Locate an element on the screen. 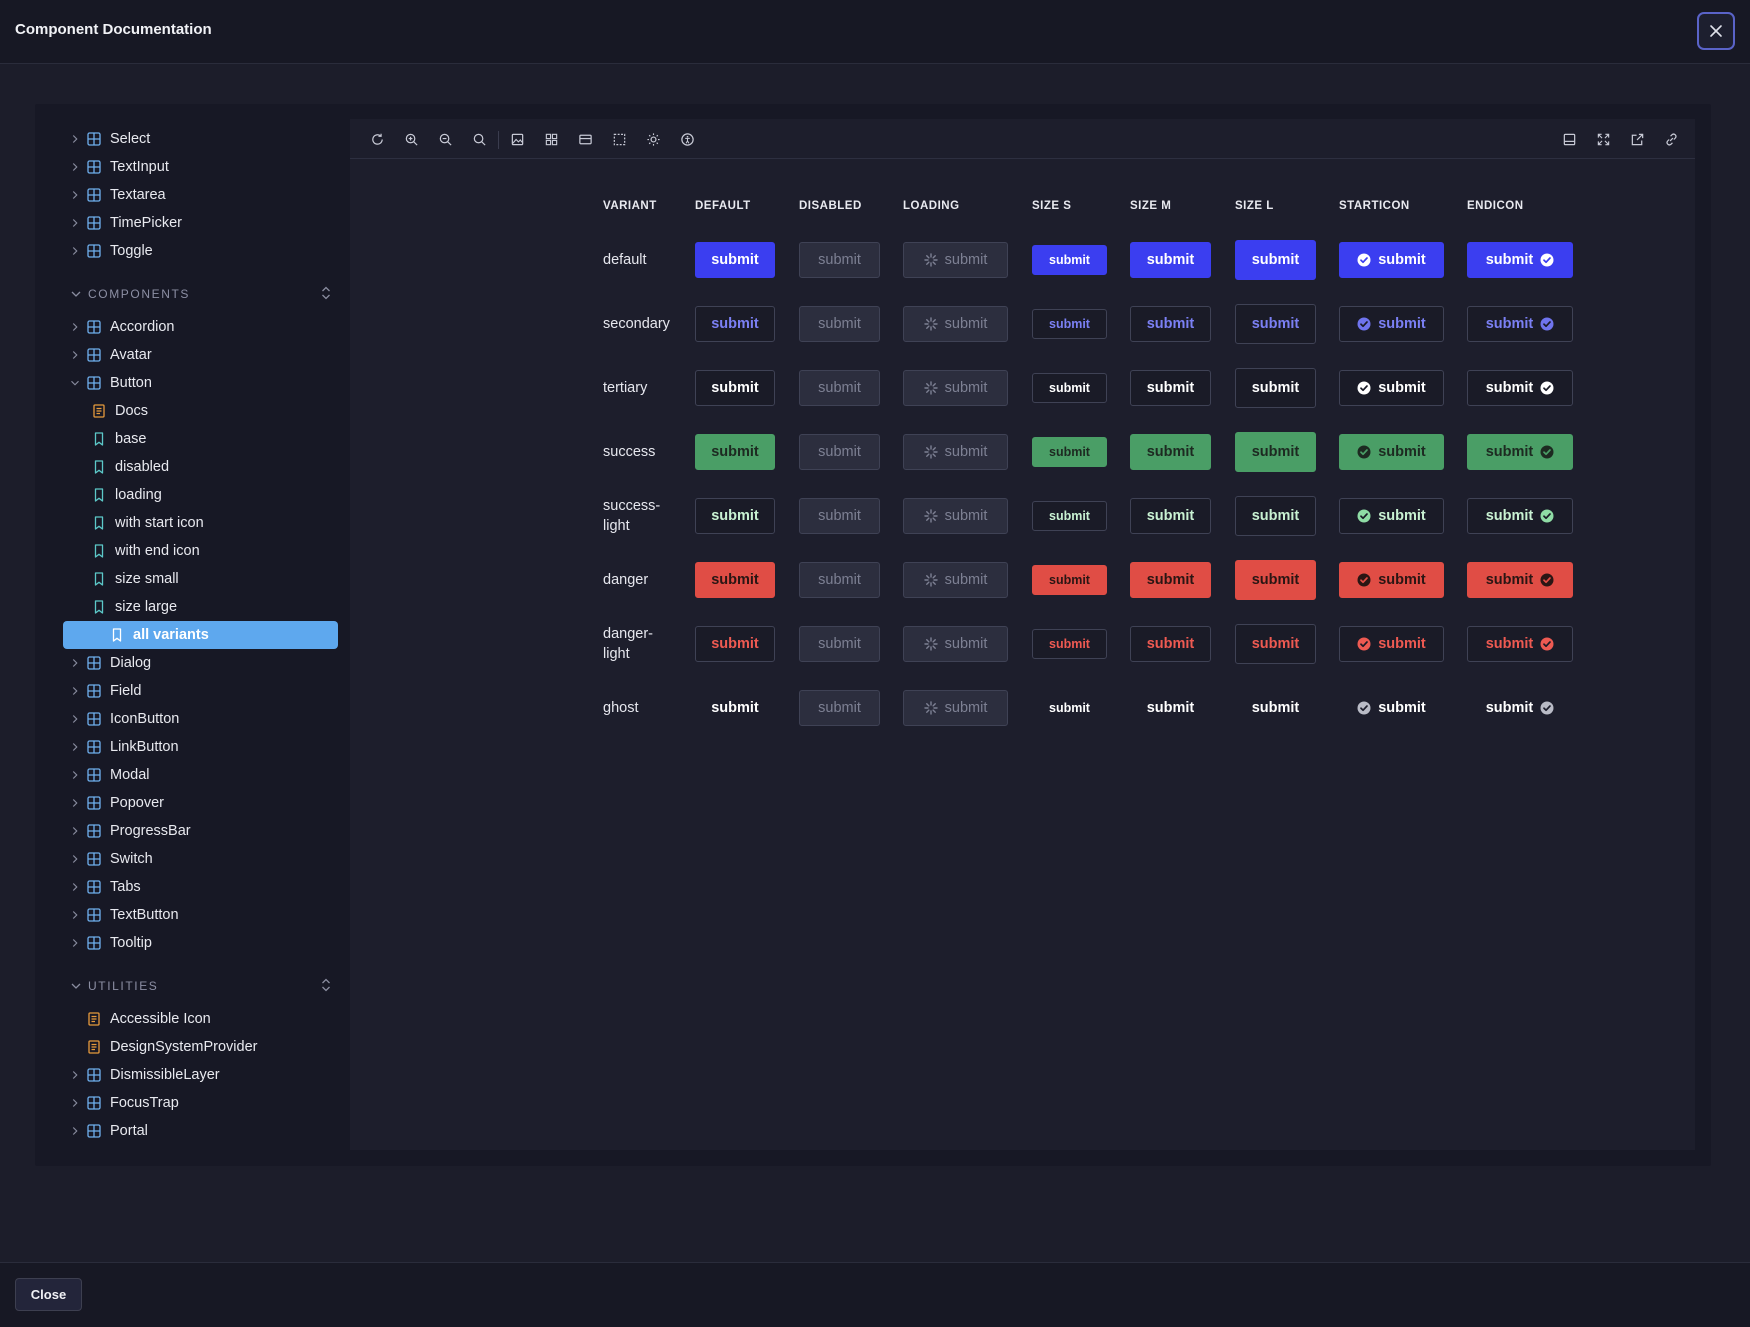  success-light-sizeS-button: submit is located at coordinates (1069, 516).